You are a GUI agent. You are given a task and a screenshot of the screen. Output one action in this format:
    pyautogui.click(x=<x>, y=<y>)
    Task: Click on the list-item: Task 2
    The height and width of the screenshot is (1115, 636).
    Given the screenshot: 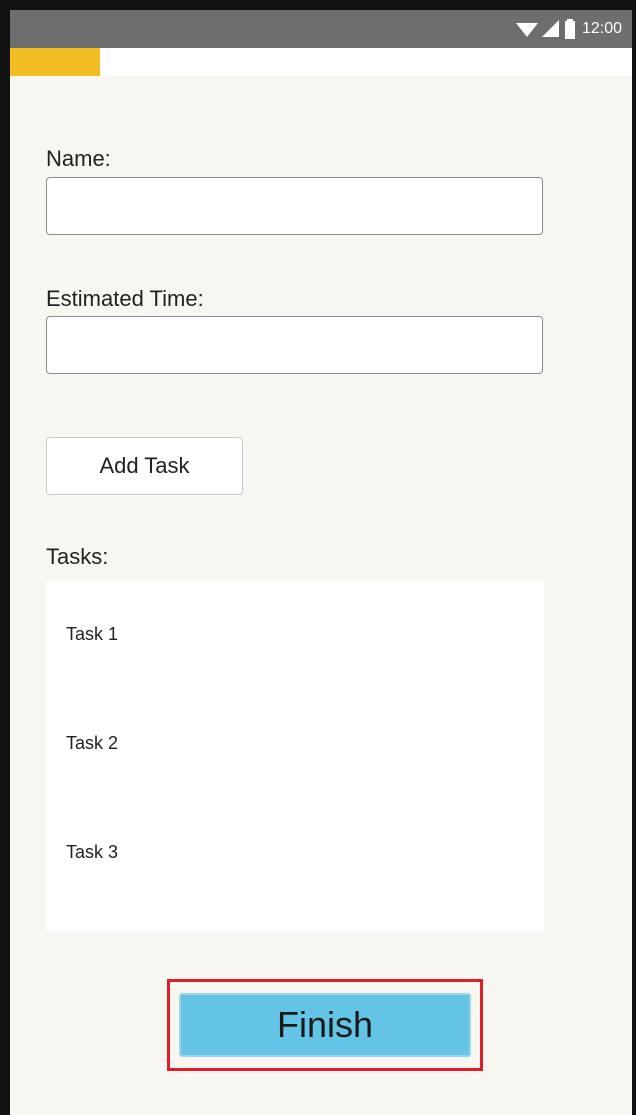 What is the action you would take?
    pyautogui.click(x=92, y=743)
    